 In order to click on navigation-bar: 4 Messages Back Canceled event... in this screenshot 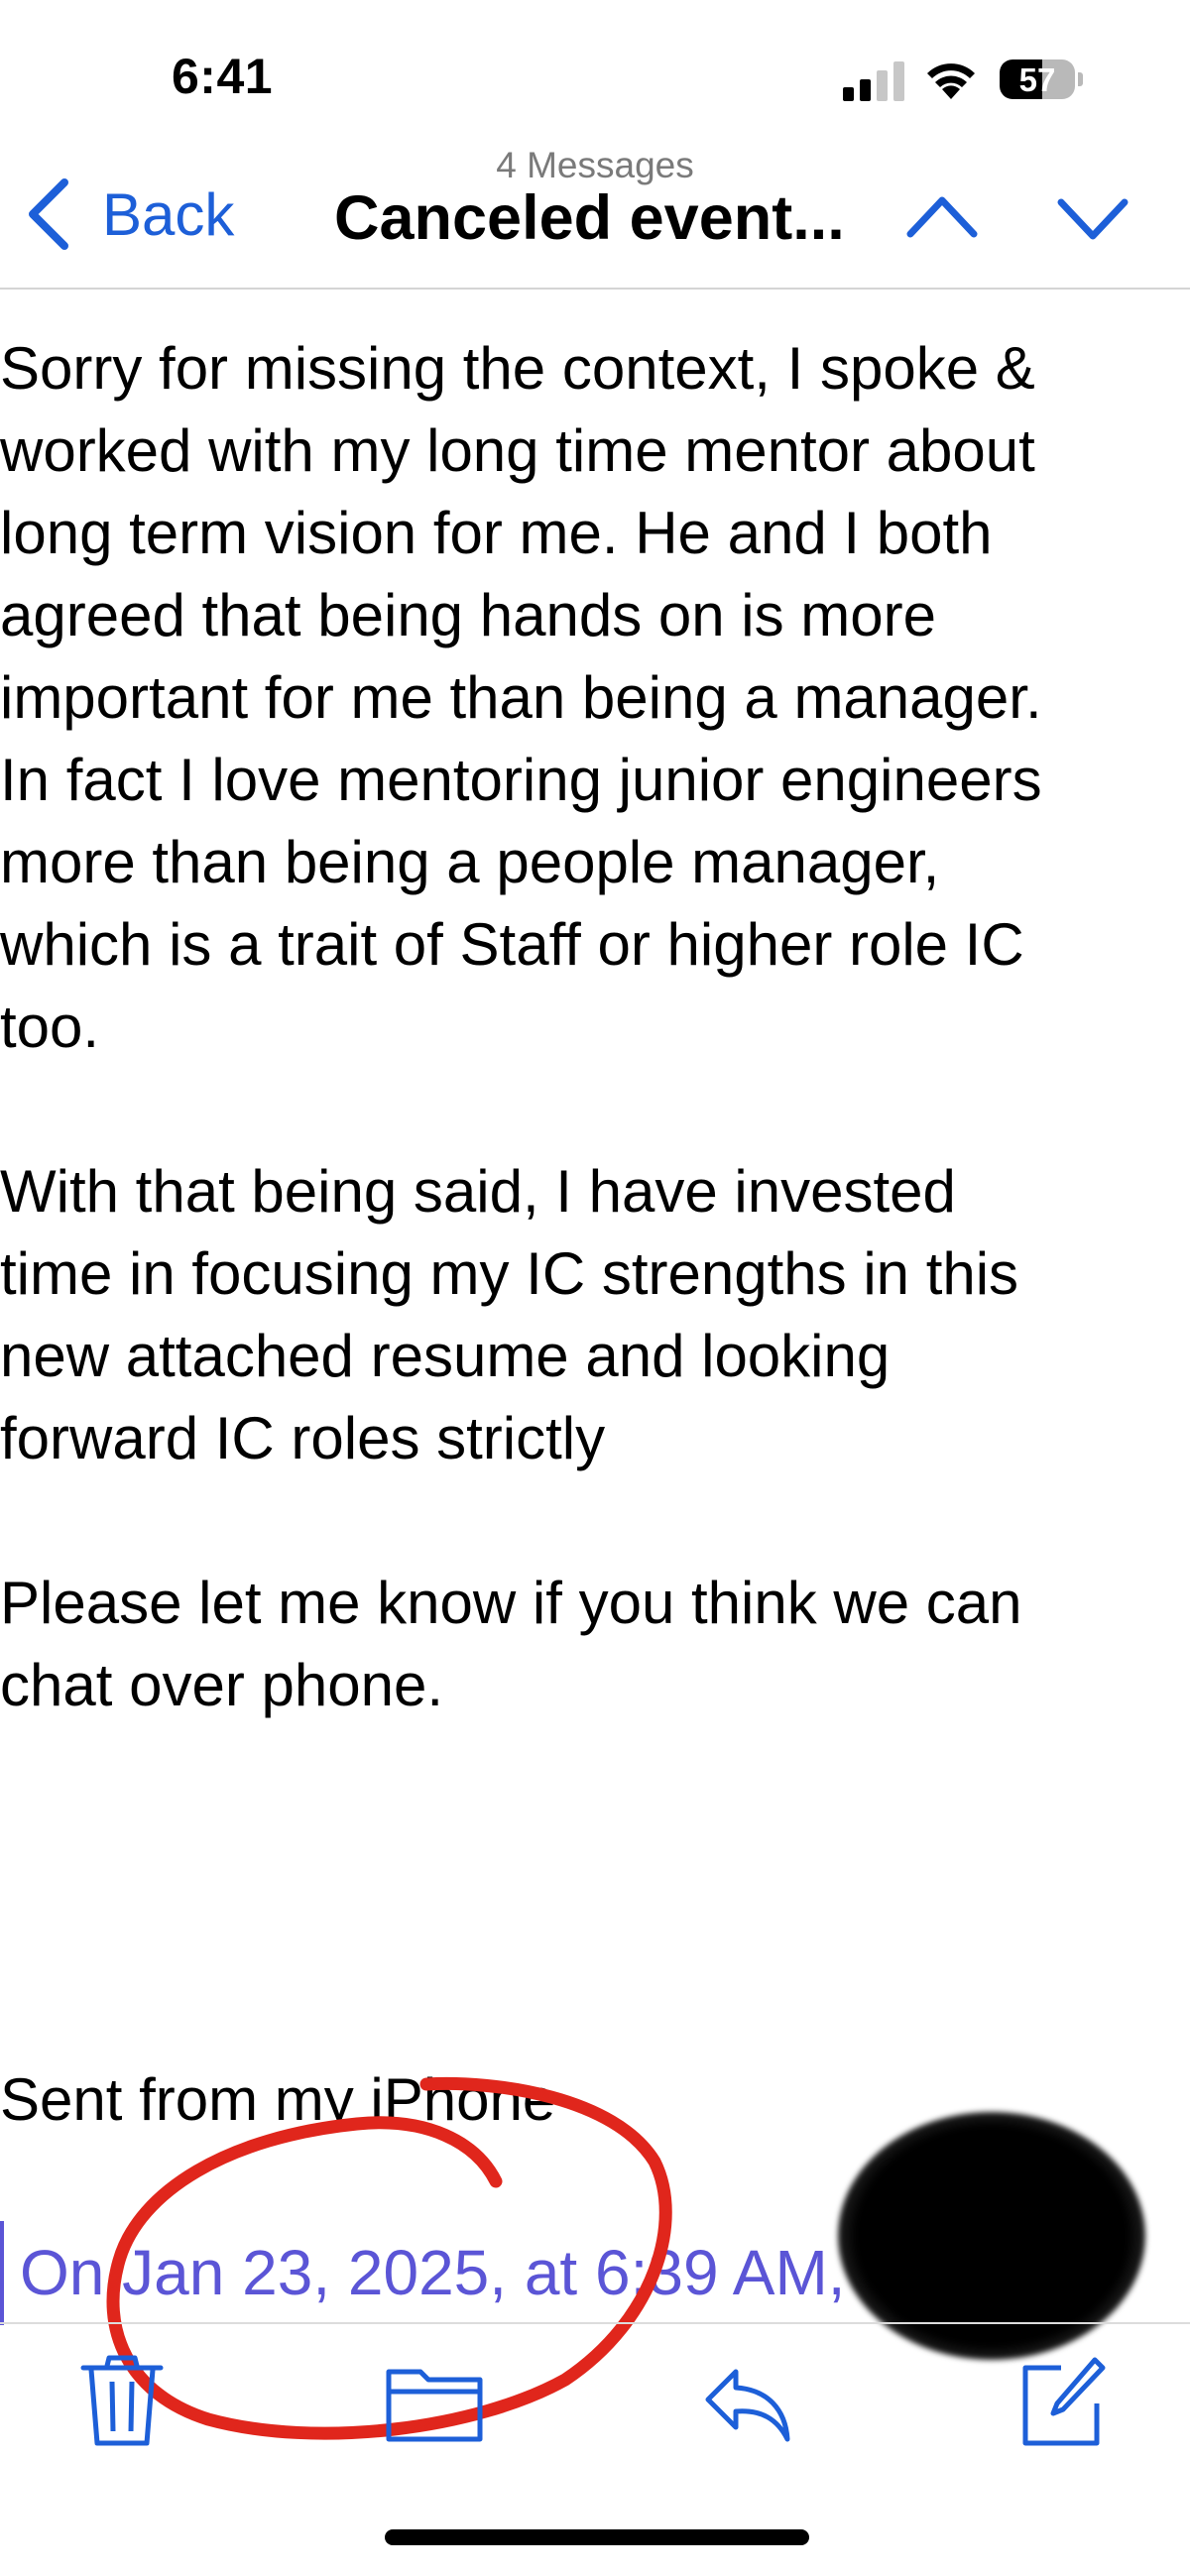, I will do `click(595, 213)`.